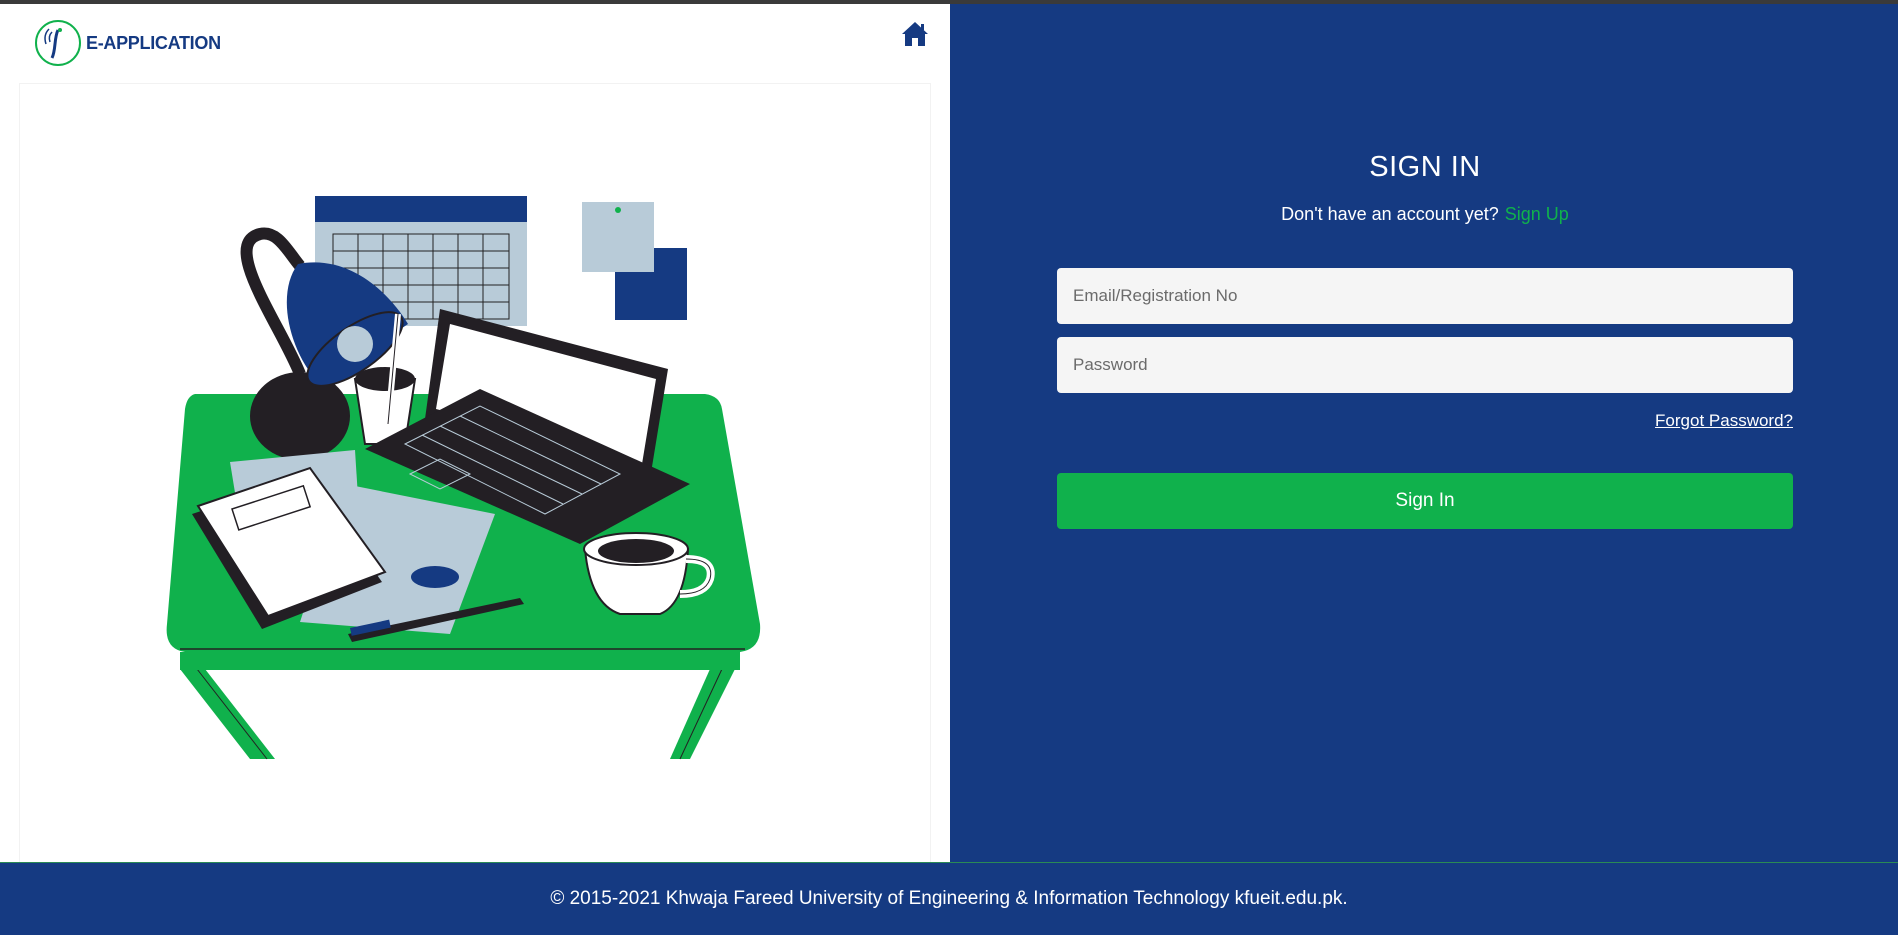 The width and height of the screenshot is (1898, 935). What do you see at coordinates (915, 34) in the screenshot?
I see `home-icon` at bounding box center [915, 34].